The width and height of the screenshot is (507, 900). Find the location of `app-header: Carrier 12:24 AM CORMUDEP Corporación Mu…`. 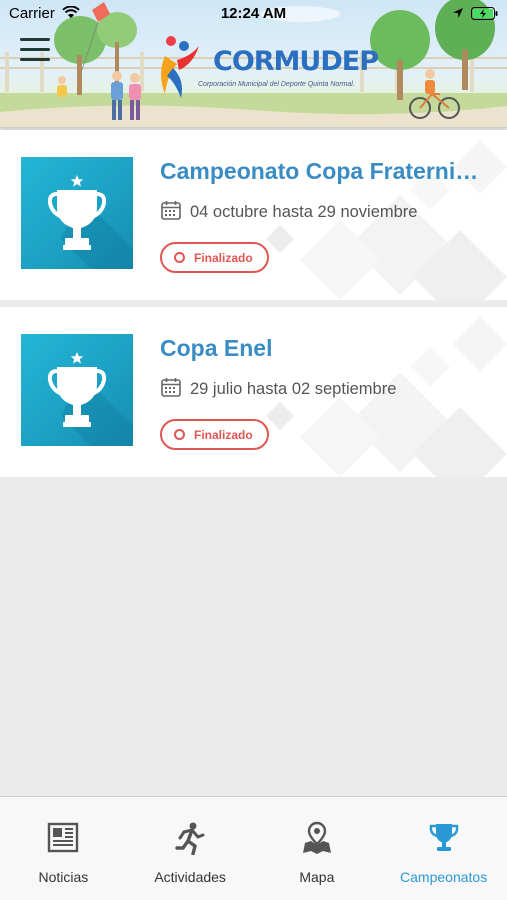

app-header: Carrier 12:24 AM CORMUDEP Corporación Mu… is located at coordinates (253, 64).